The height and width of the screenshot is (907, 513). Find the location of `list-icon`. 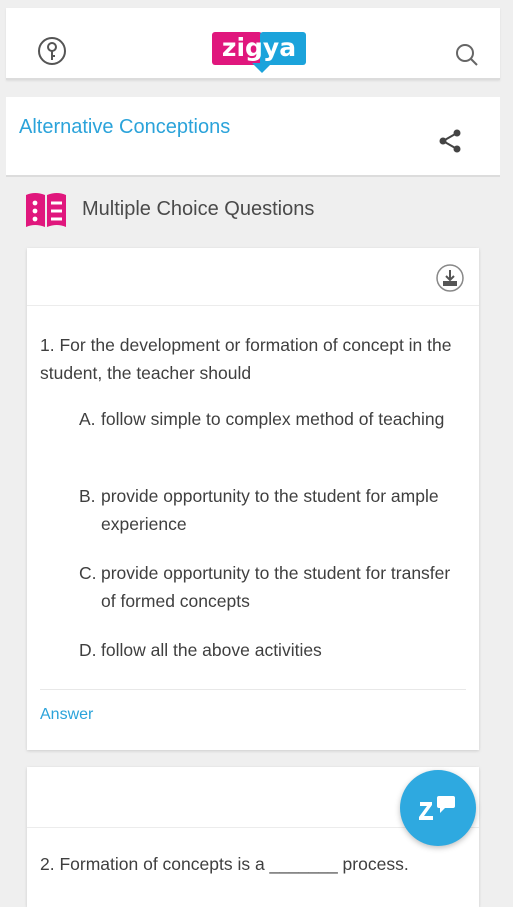

list-icon is located at coordinates (46, 210).